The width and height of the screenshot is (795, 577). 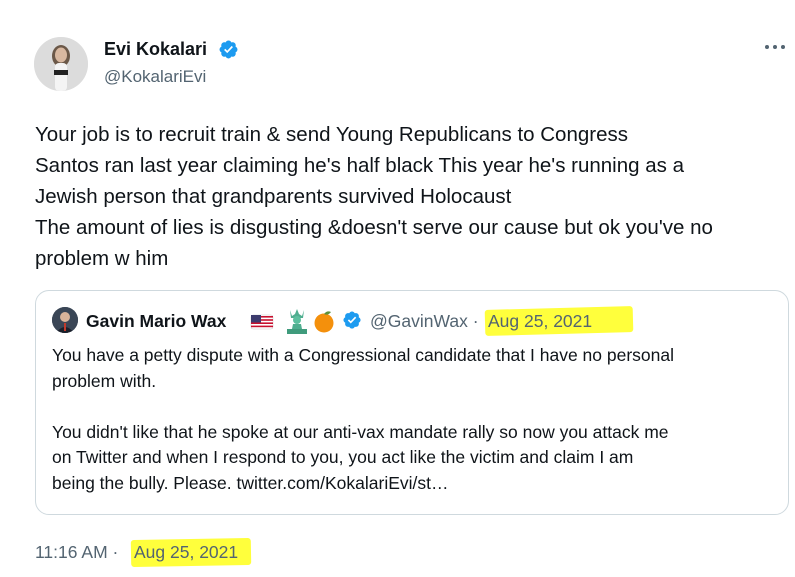 What do you see at coordinates (186, 552) in the screenshot?
I see `tweet-date: Aug 25, 2021` at bounding box center [186, 552].